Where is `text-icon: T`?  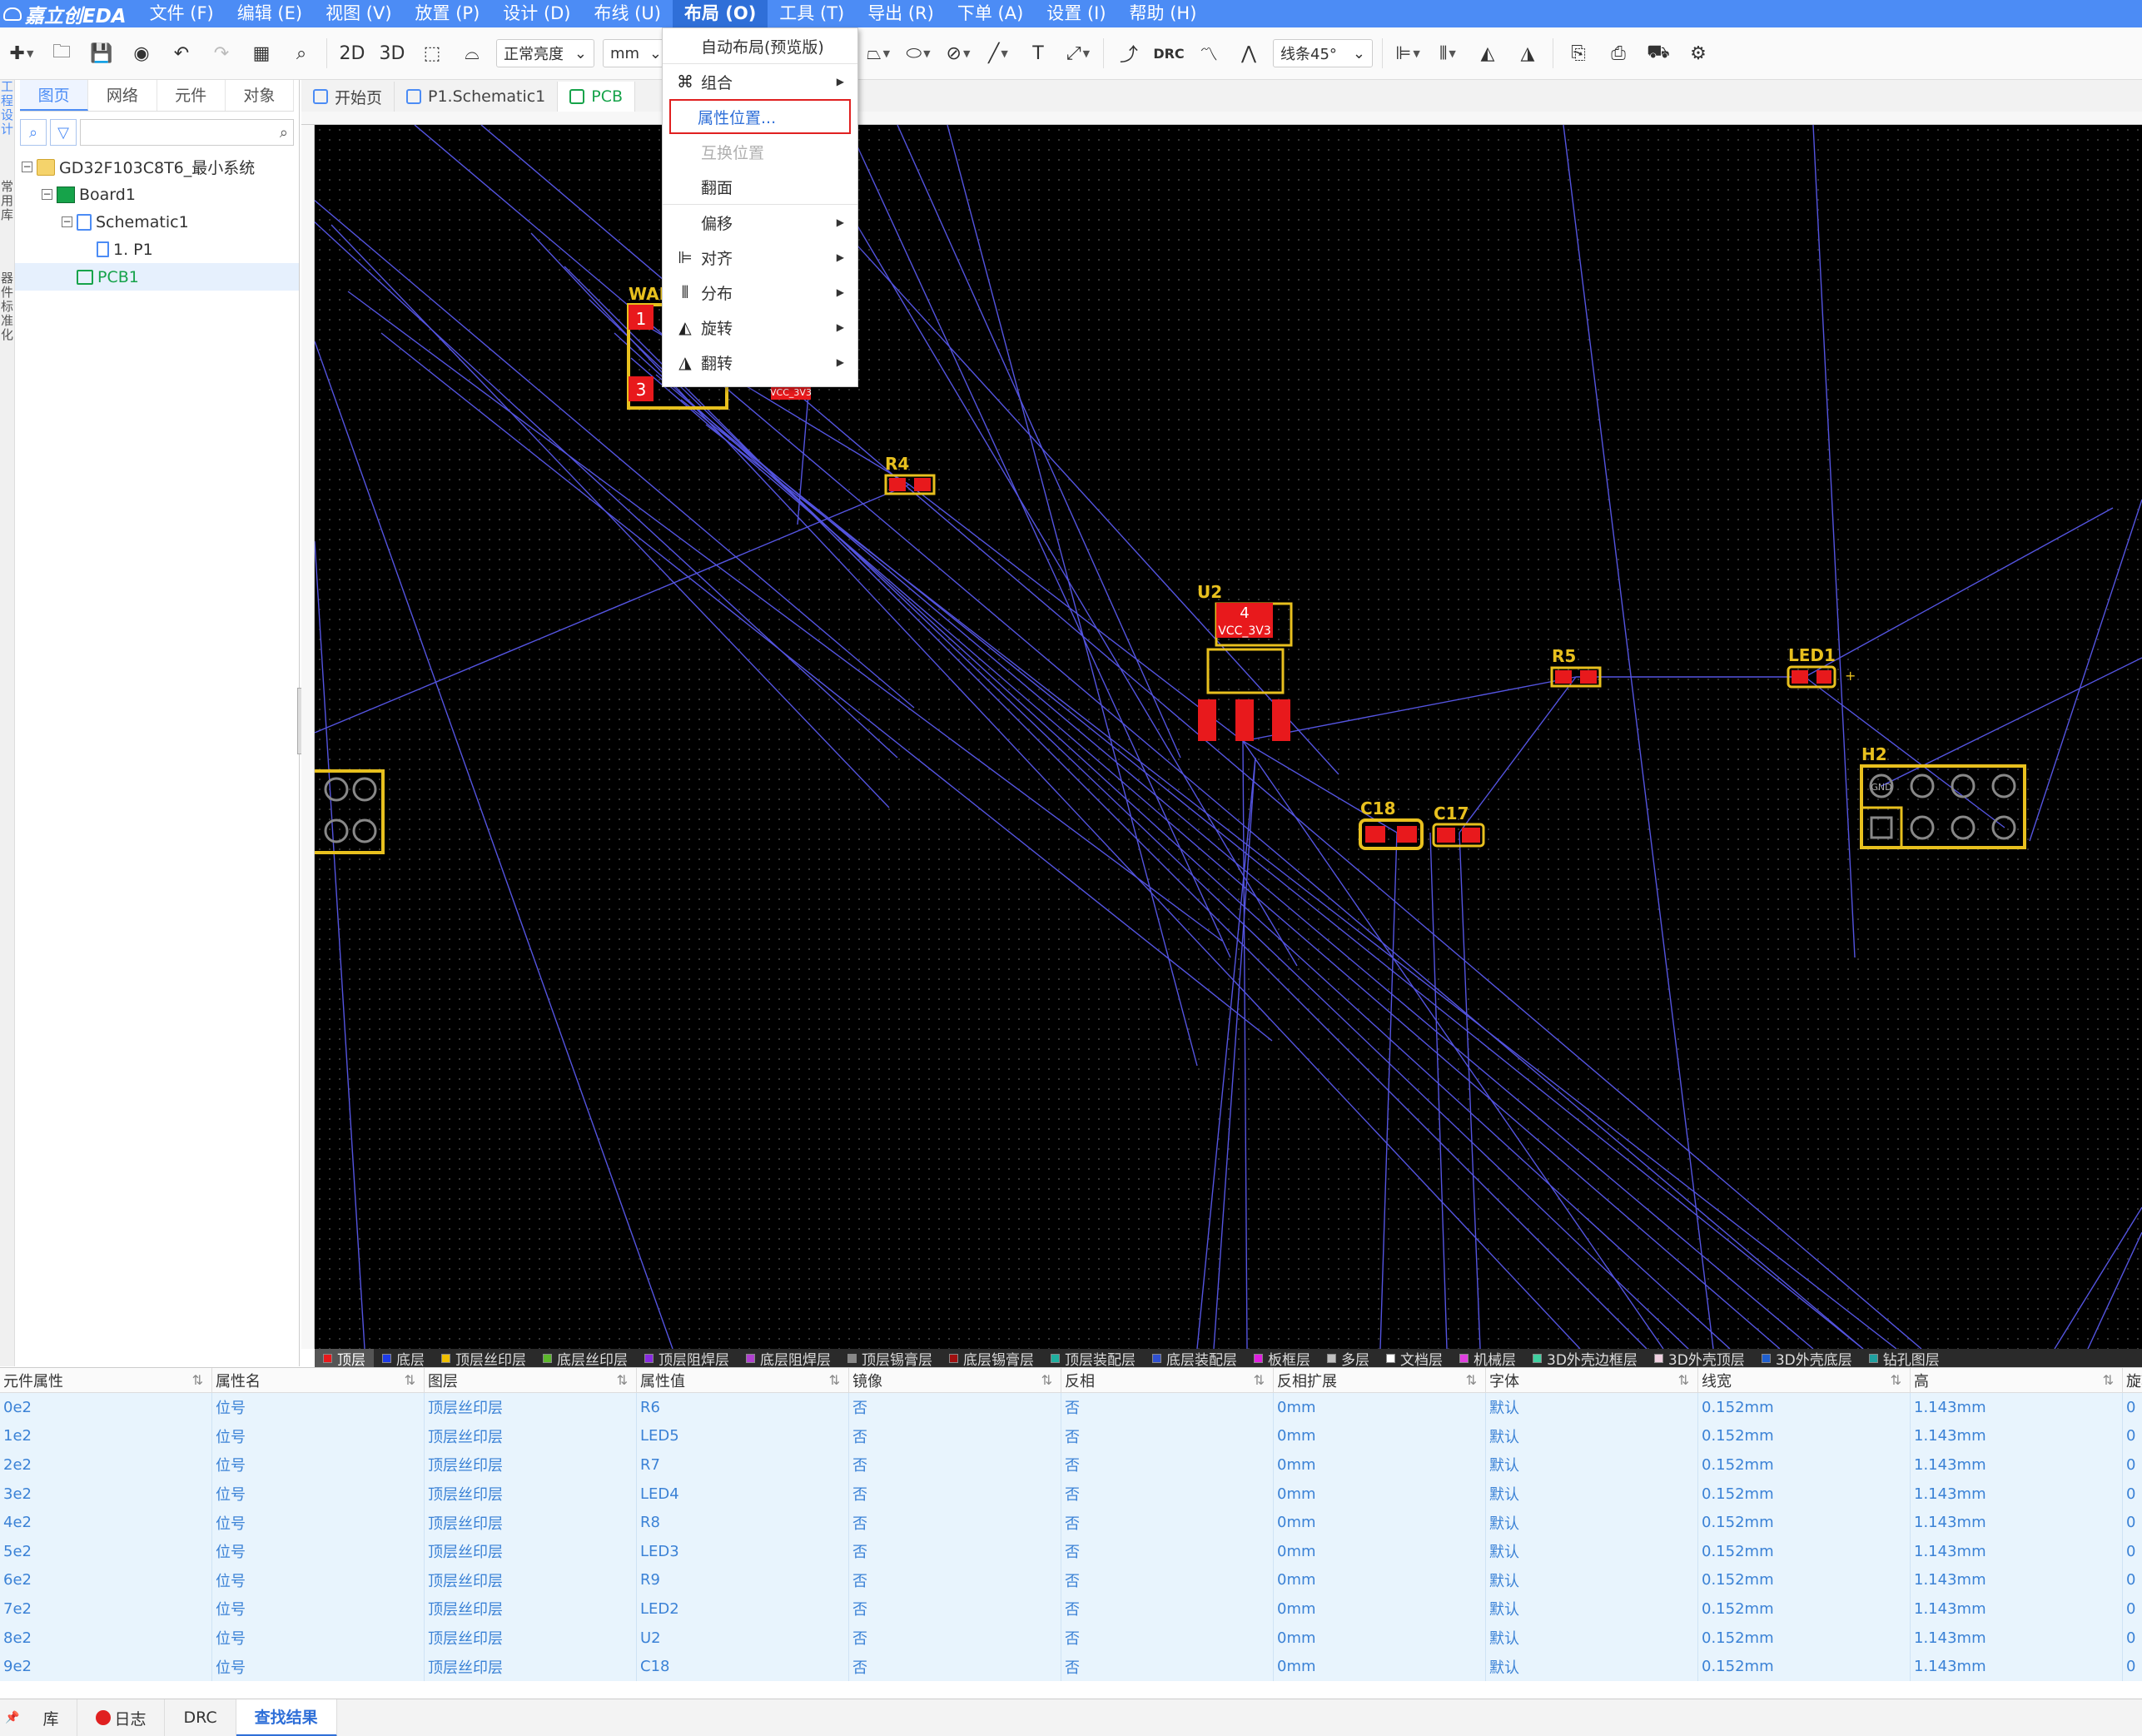
text-icon: T is located at coordinates (1038, 53).